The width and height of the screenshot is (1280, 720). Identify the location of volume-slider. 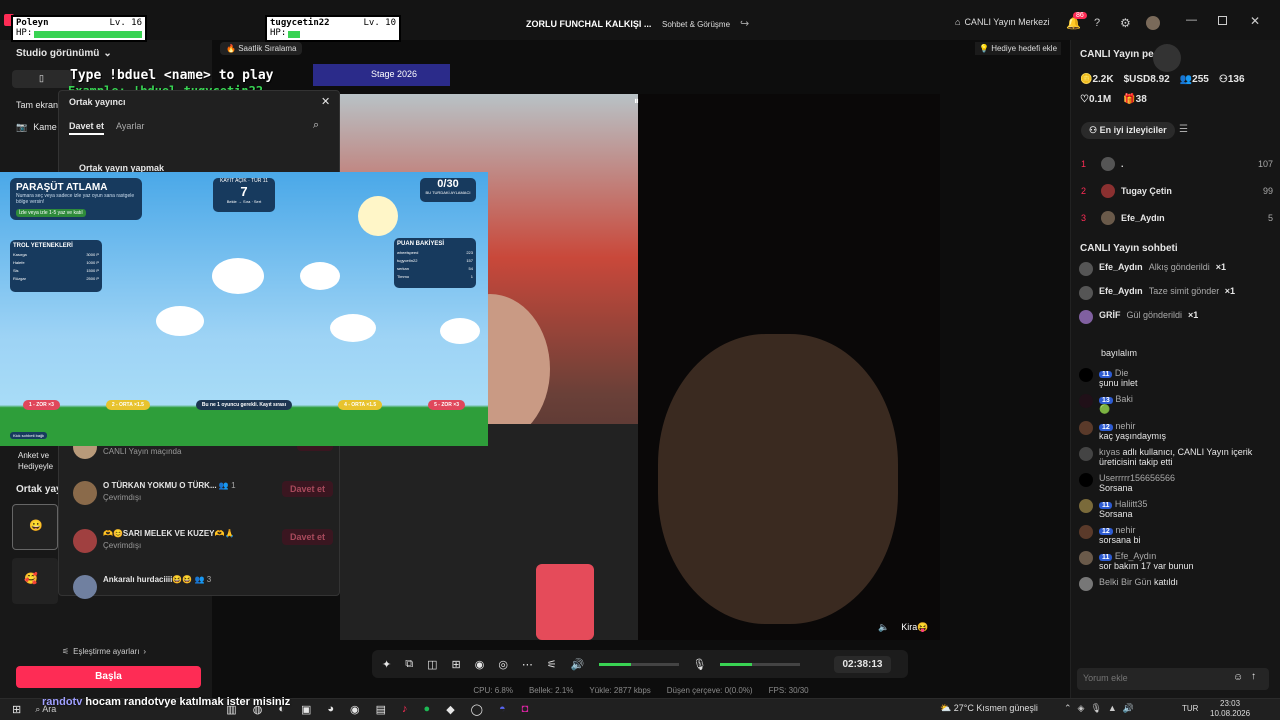
(638, 664).